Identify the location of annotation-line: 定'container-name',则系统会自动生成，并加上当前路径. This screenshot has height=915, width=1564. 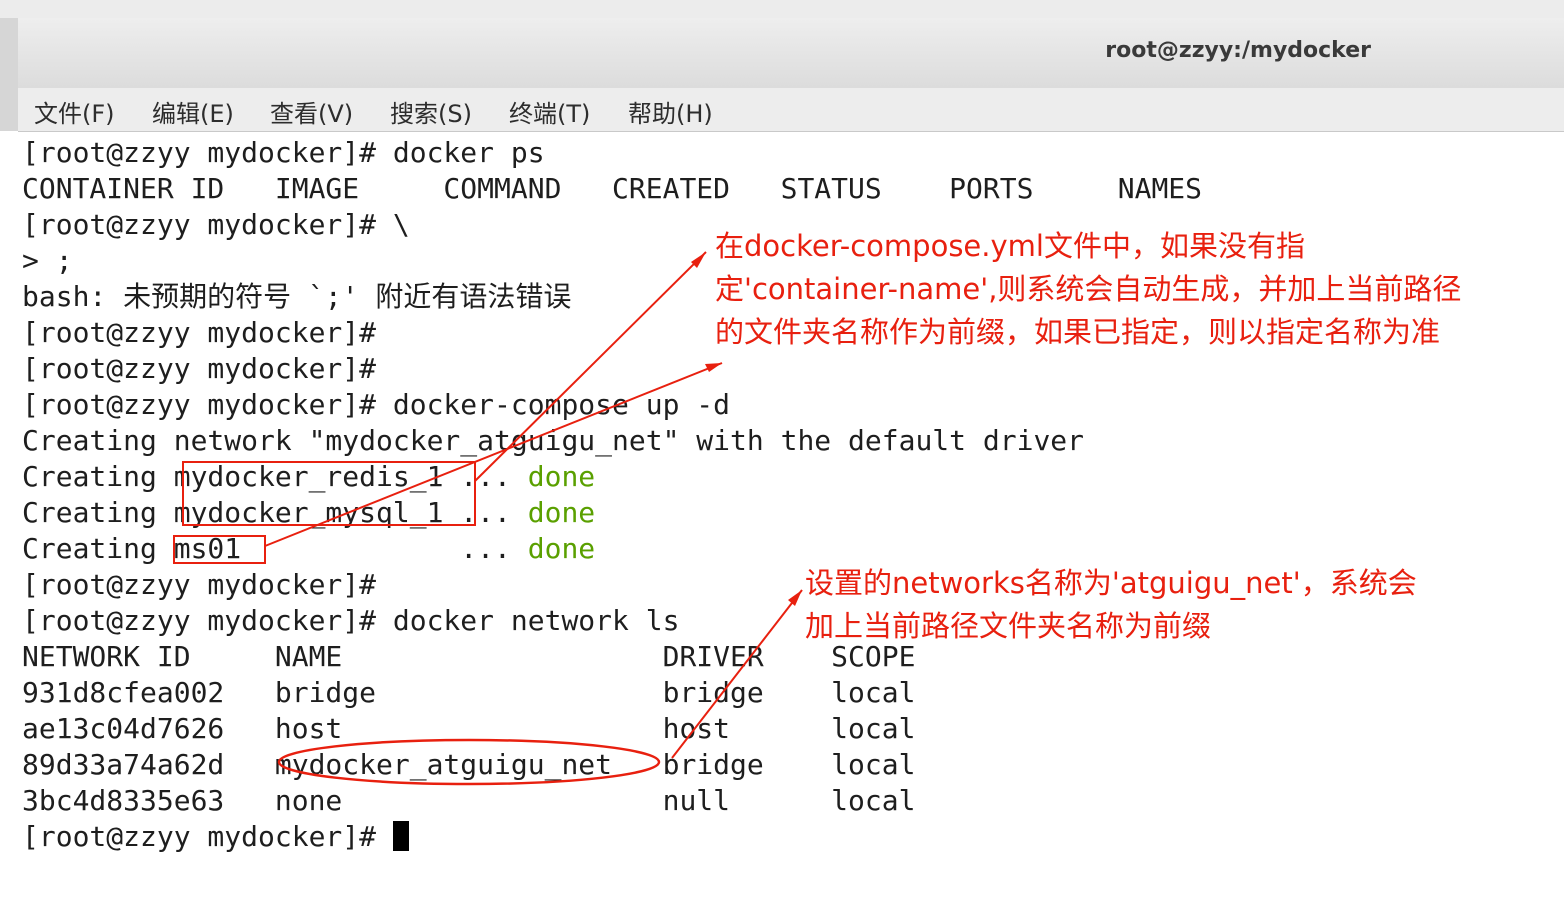
(1088, 289).